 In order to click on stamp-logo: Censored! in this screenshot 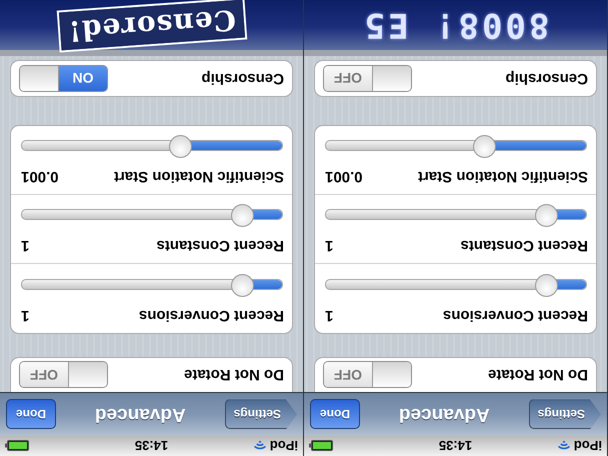, I will do `click(151, 26)`.